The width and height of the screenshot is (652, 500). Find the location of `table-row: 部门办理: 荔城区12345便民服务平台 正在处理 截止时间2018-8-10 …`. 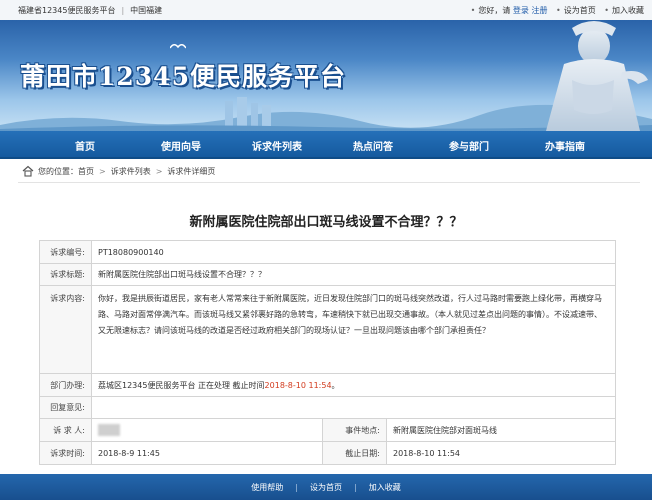

table-row: 部门办理: 荔城区12345便民服务平台 正在处理 截止时间2018-8-10 … is located at coordinates (327, 385).